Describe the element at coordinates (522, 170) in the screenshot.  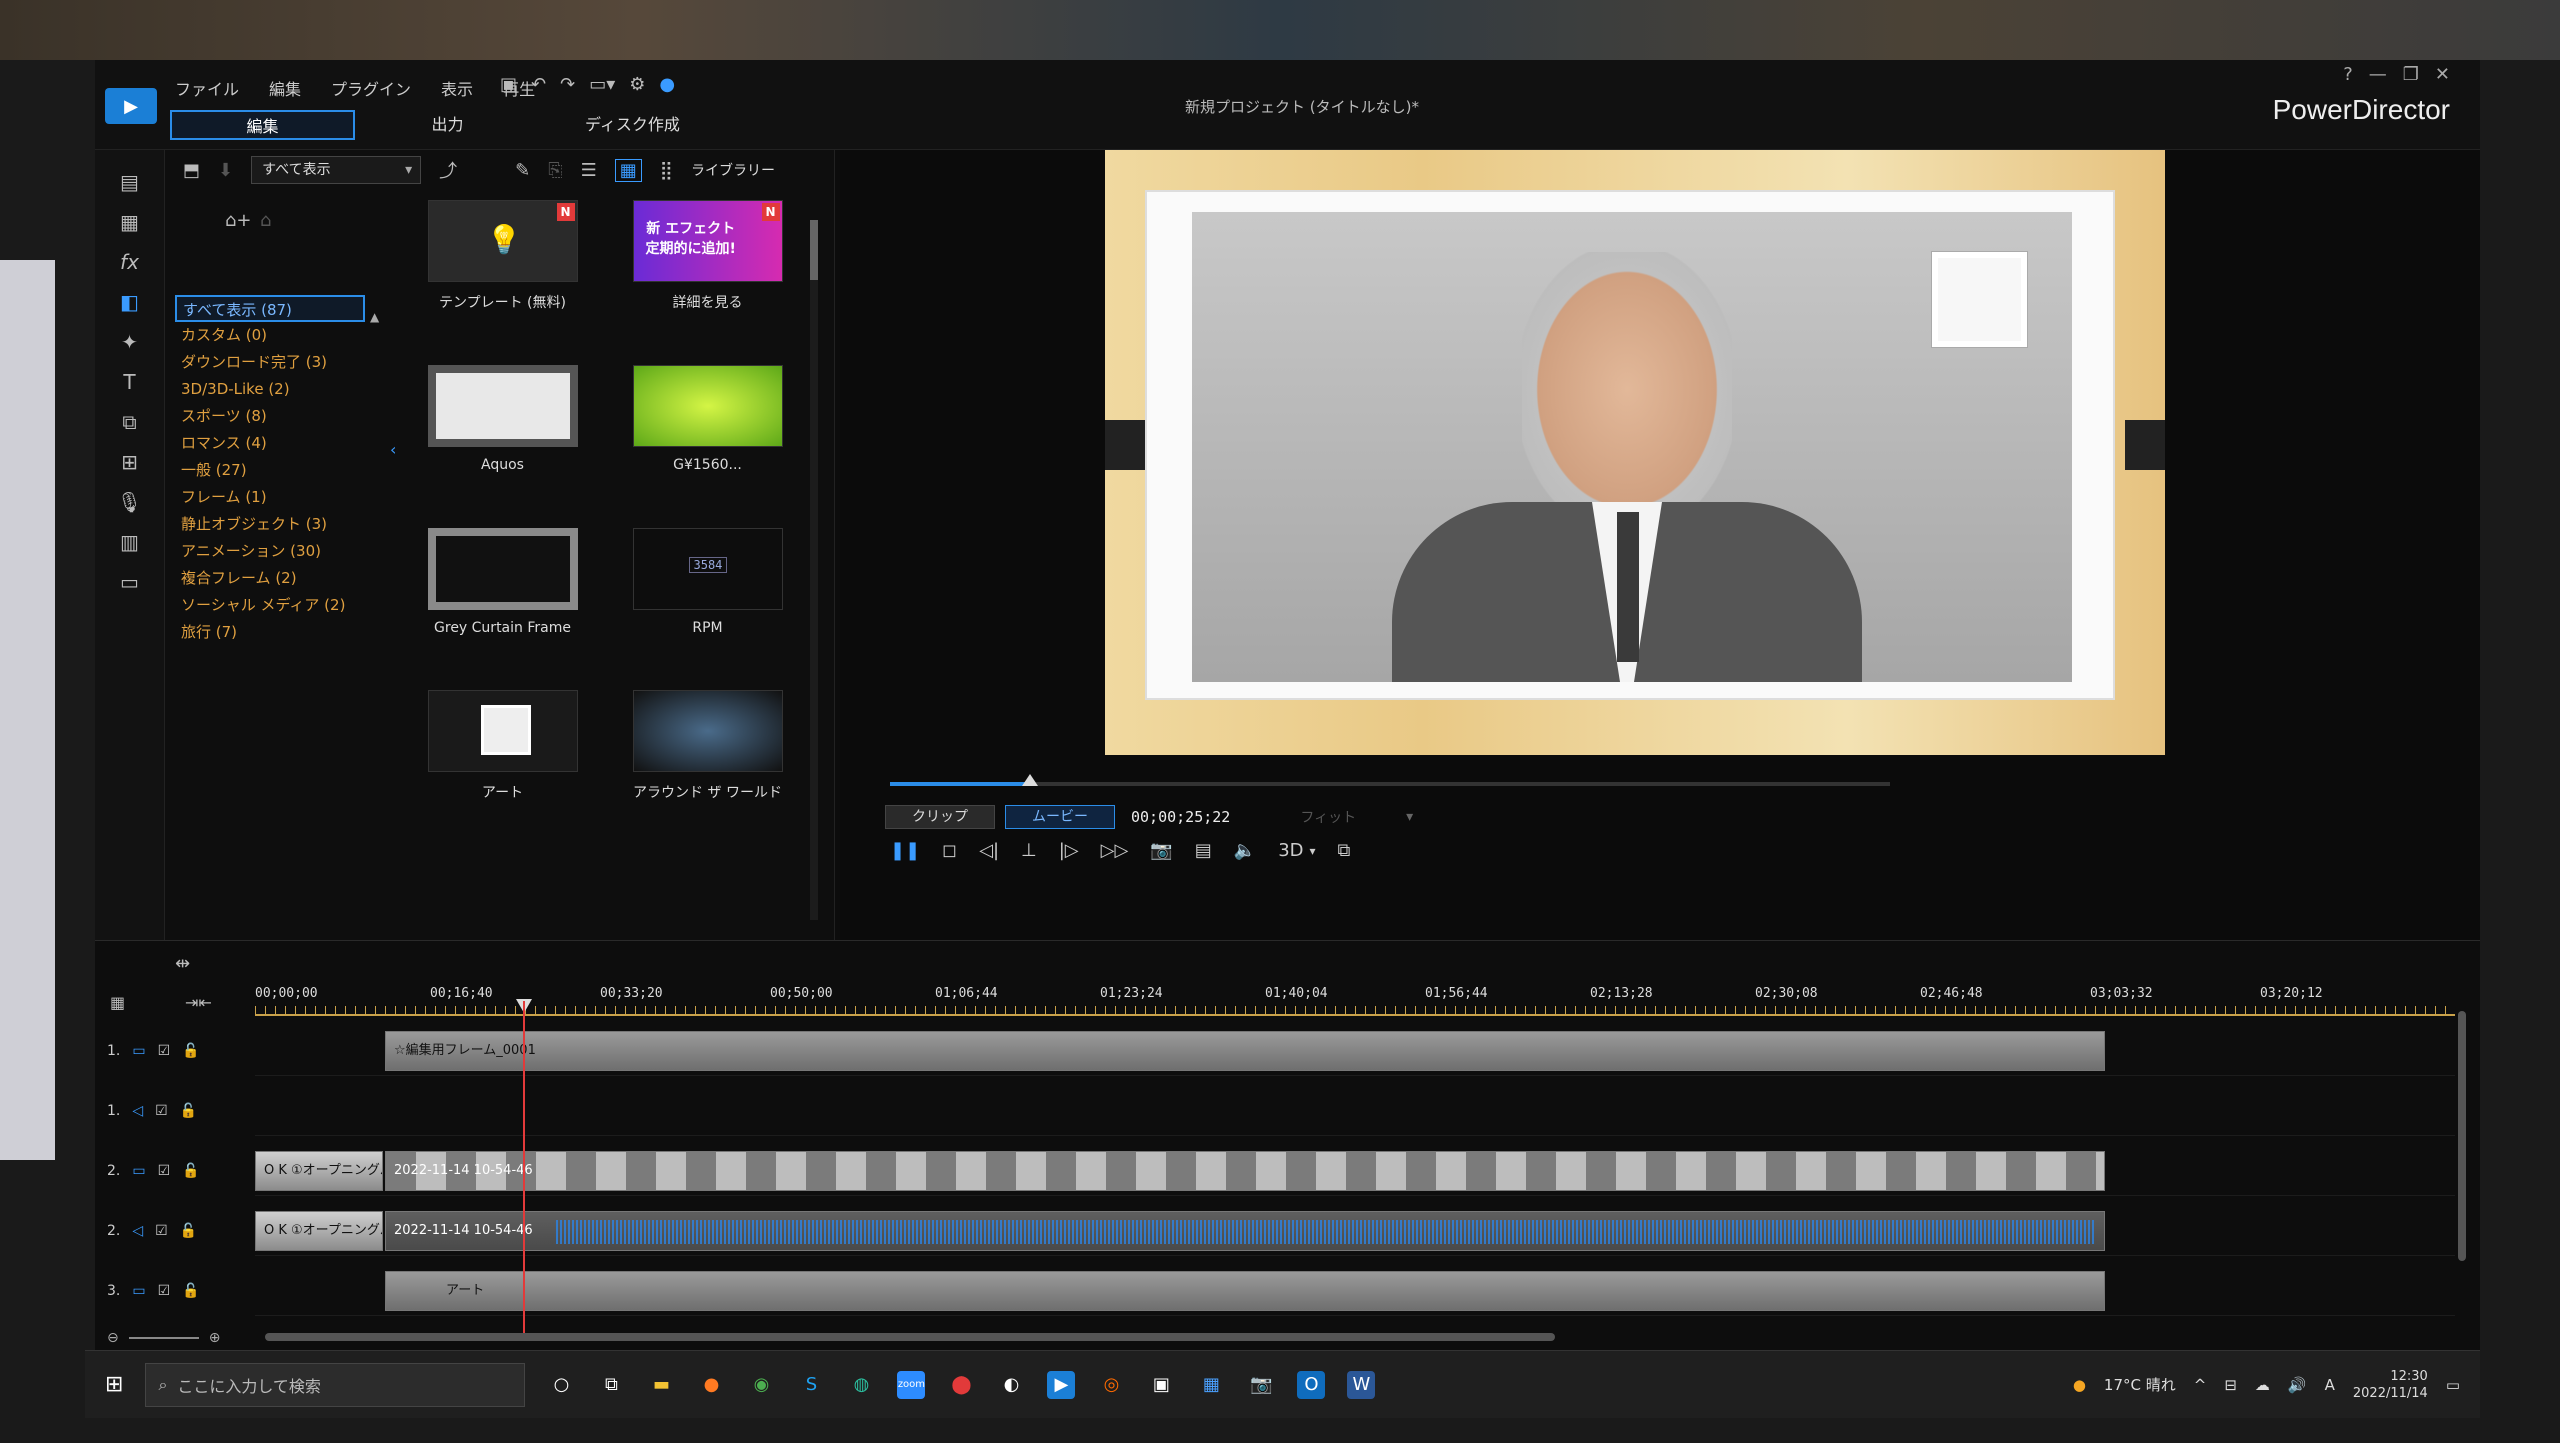
I see `designer-pen-icon: ✎` at that location.